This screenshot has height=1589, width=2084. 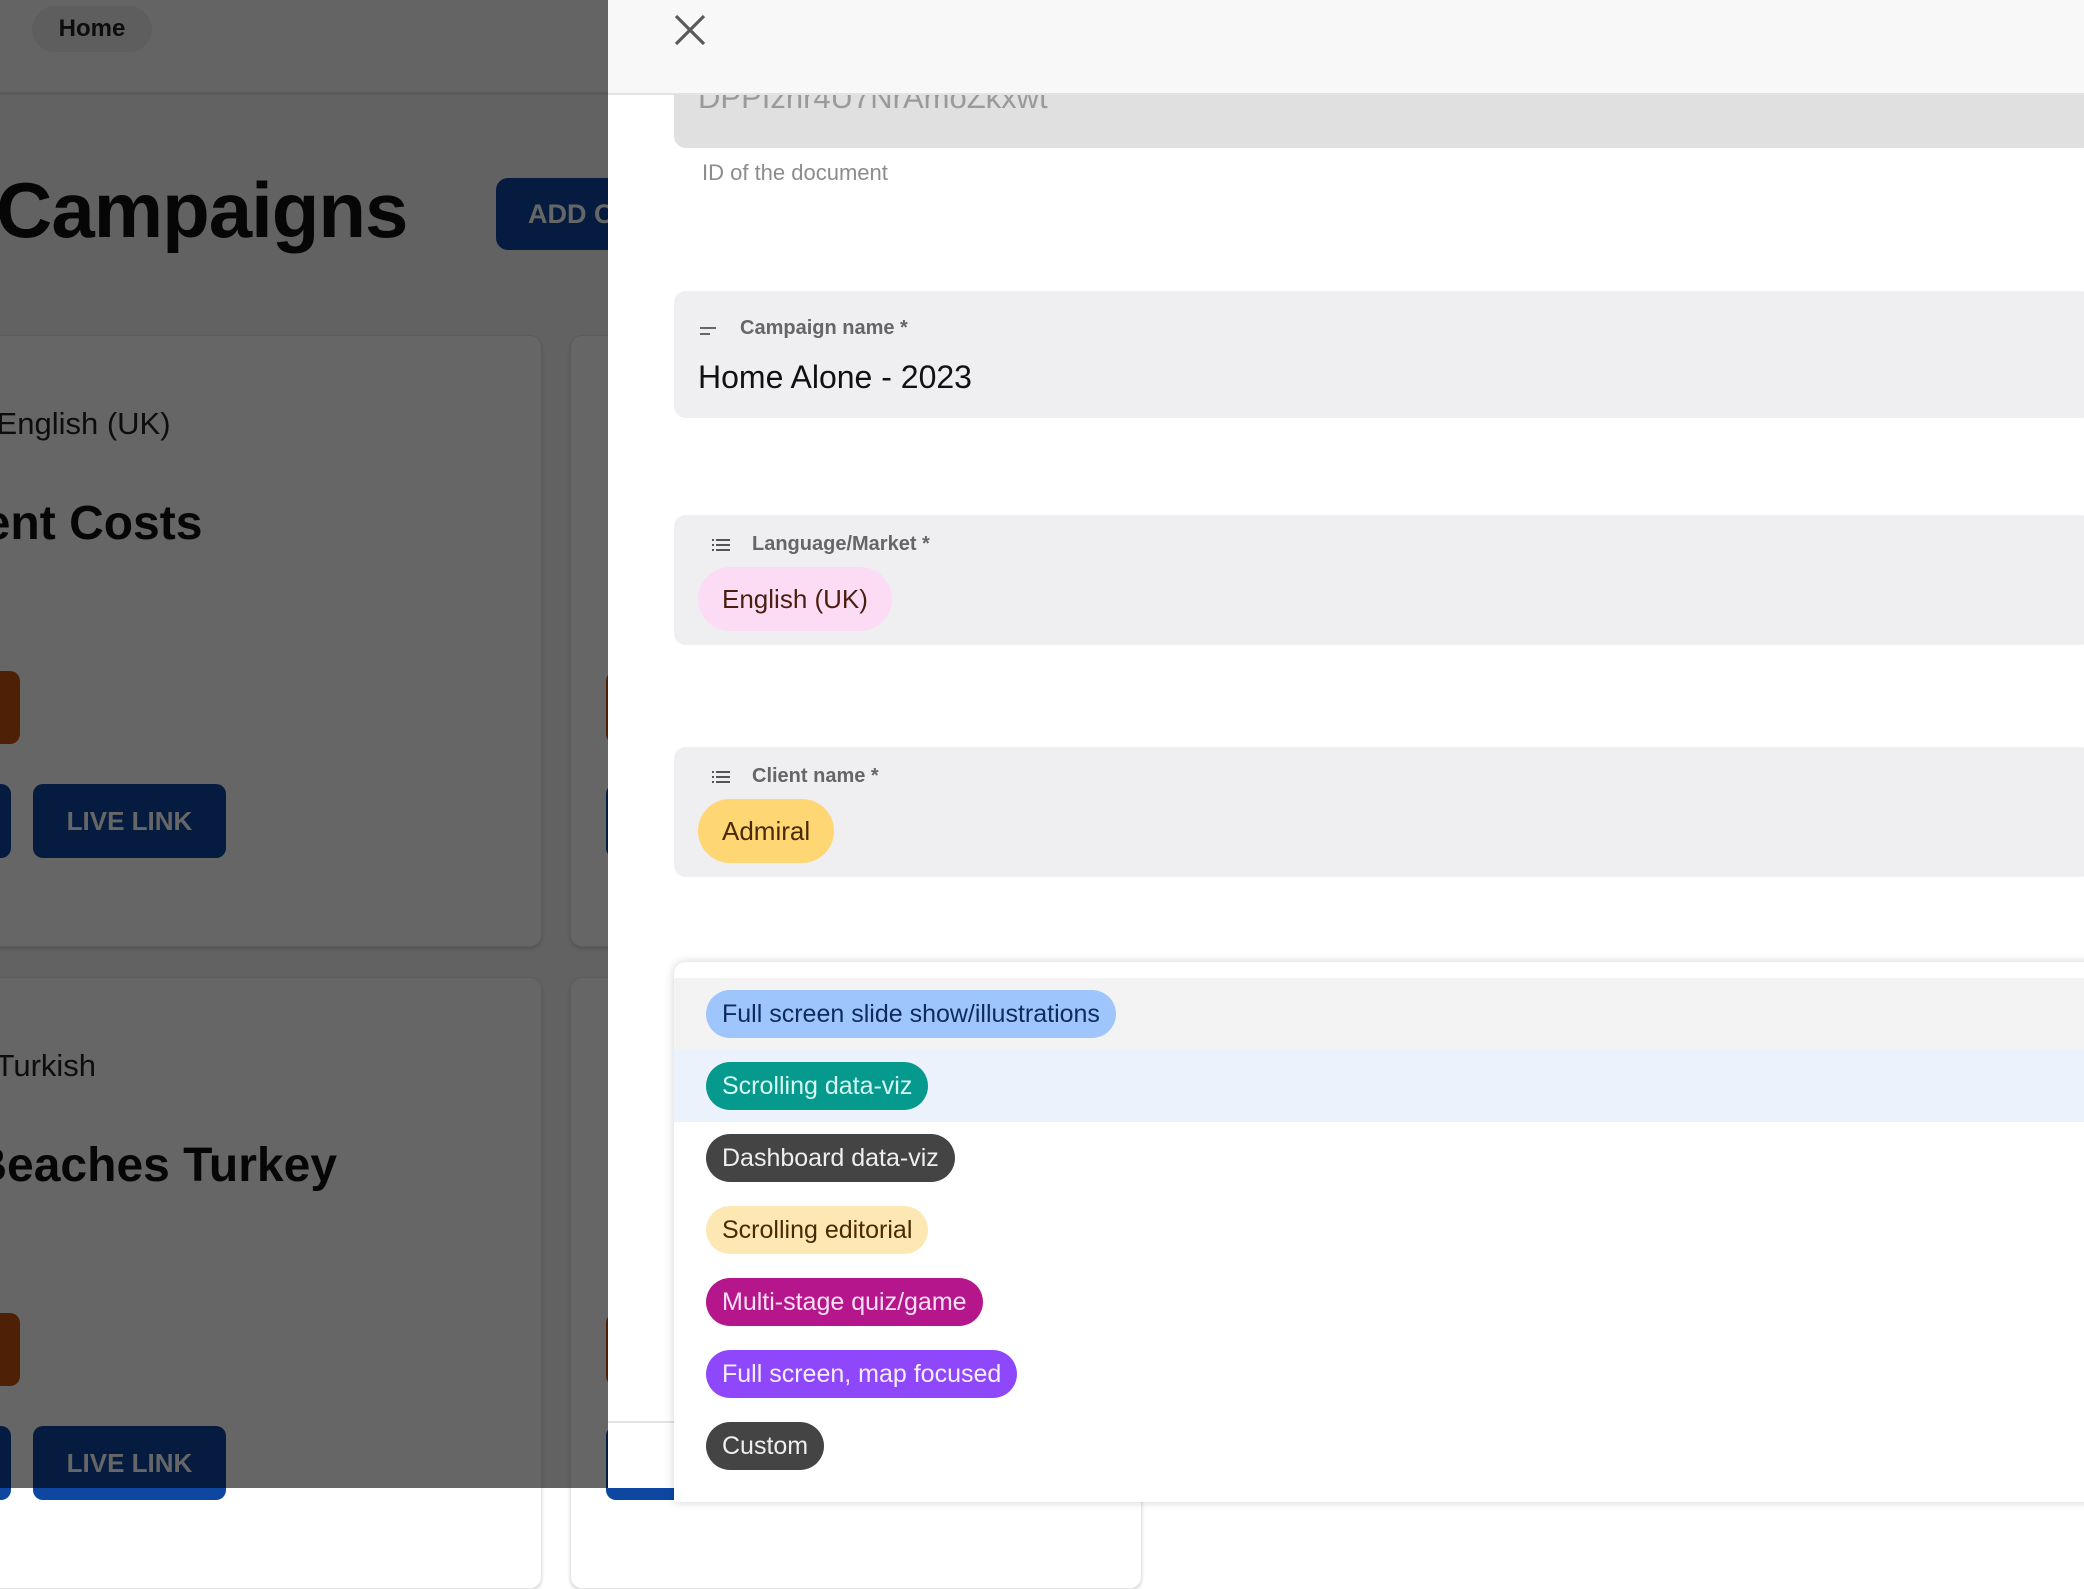 What do you see at coordinates (835, 377) in the screenshot?
I see `campaign-name-input: Home Alone - 2023` at bounding box center [835, 377].